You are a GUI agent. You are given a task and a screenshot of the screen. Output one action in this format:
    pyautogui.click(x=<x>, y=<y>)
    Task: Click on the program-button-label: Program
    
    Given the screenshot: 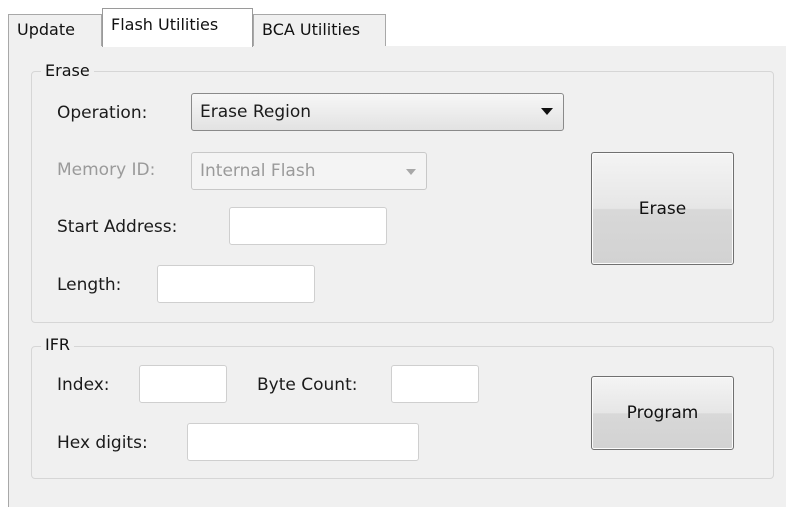 What is the action you would take?
    pyautogui.click(x=662, y=413)
    